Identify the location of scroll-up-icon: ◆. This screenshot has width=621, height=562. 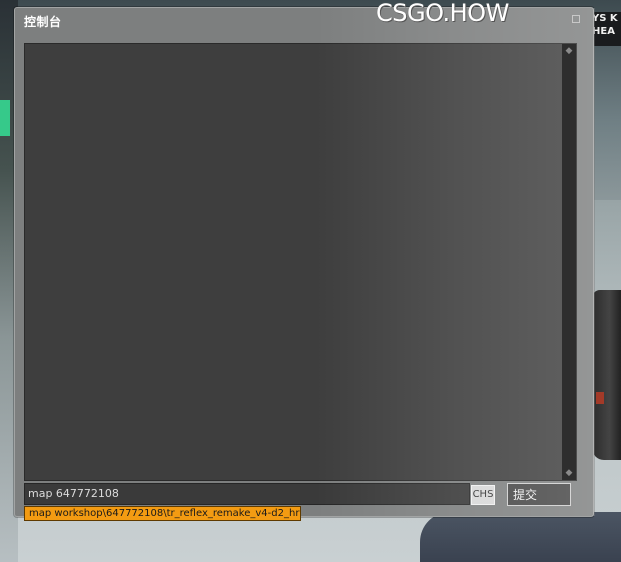
(569, 51).